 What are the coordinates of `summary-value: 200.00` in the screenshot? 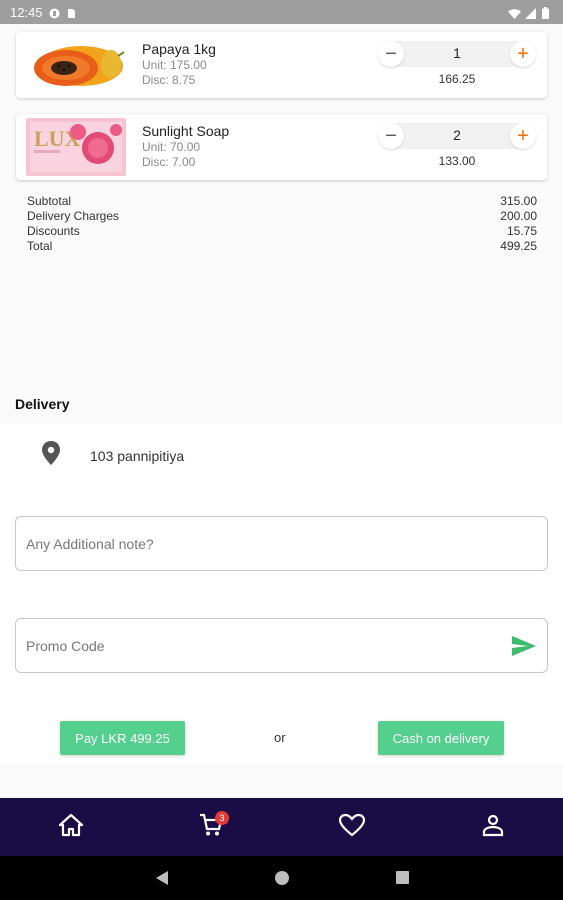 It's located at (518, 216).